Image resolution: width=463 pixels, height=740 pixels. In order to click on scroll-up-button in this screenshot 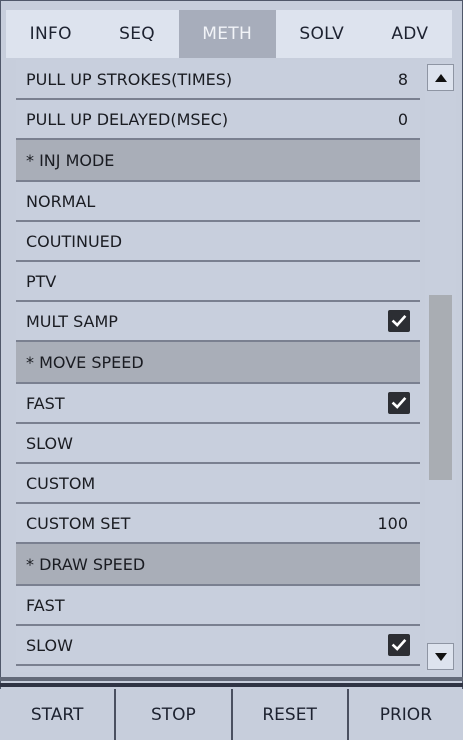, I will do `click(440, 77)`.